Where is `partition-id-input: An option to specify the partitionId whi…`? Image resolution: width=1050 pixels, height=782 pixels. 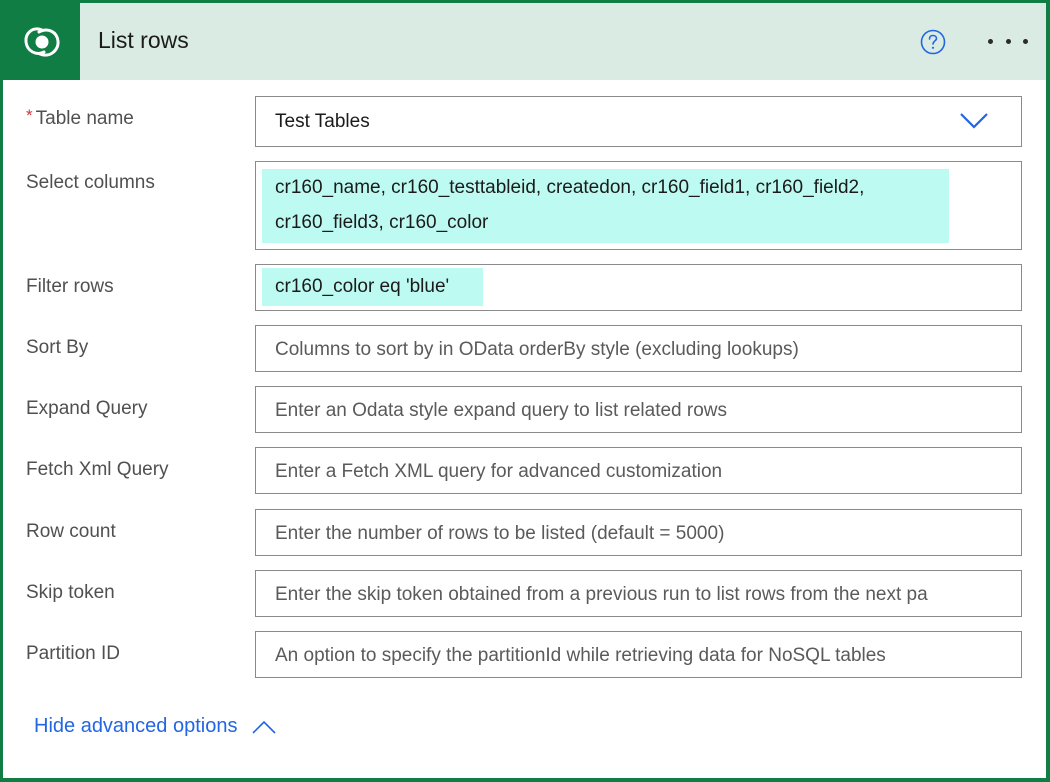
partition-id-input: An option to specify the partitionId whi… is located at coordinates (638, 654).